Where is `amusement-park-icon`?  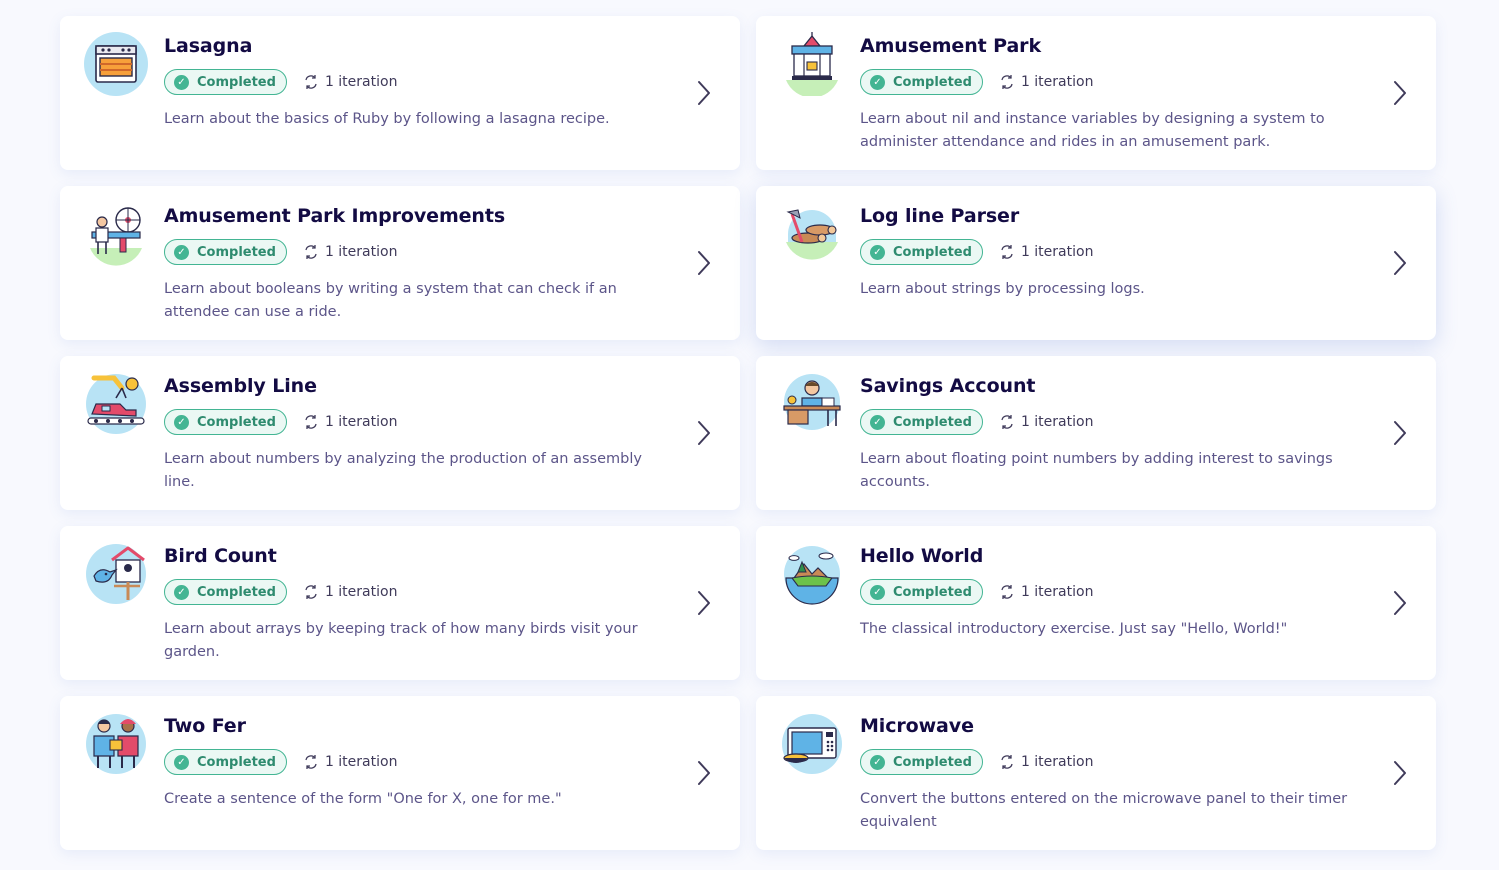 amusement-park-icon is located at coordinates (812, 64).